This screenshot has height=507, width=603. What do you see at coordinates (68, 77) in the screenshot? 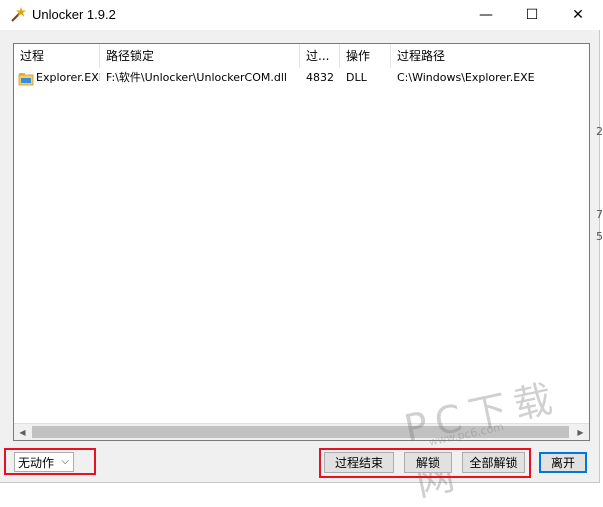
I see `cell-process: Explorer.EXE` at bounding box center [68, 77].